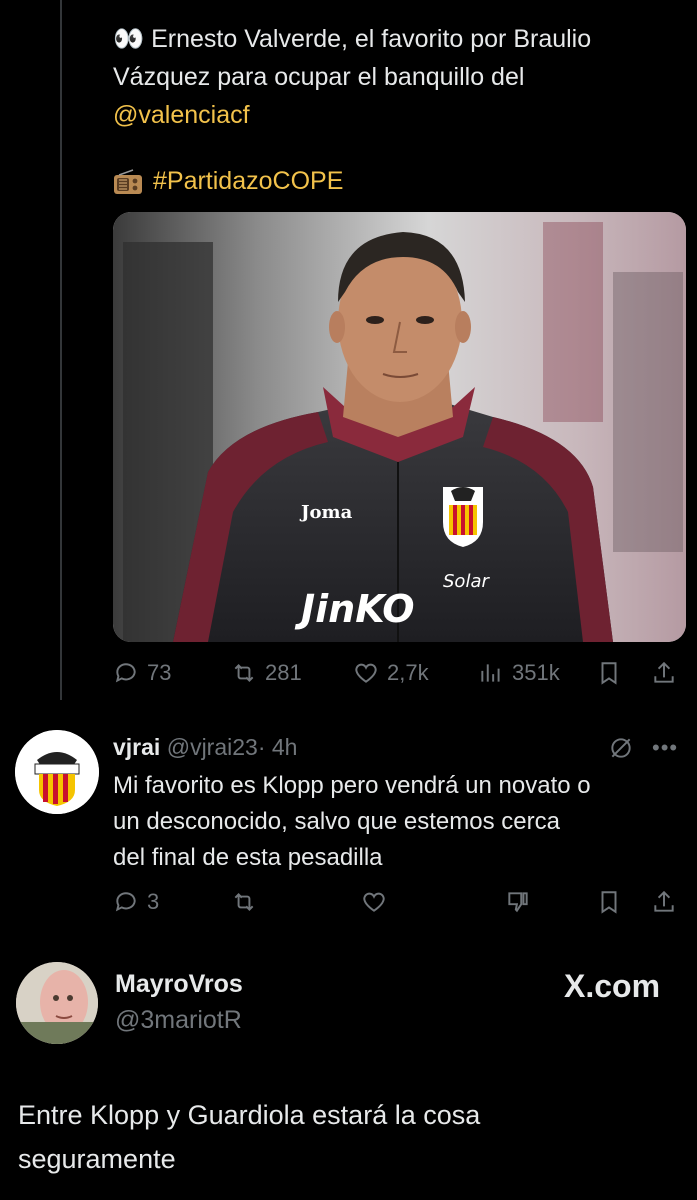 The width and height of the screenshot is (697, 1200). I want to click on joma-logo: Joma, so click(326, 512).